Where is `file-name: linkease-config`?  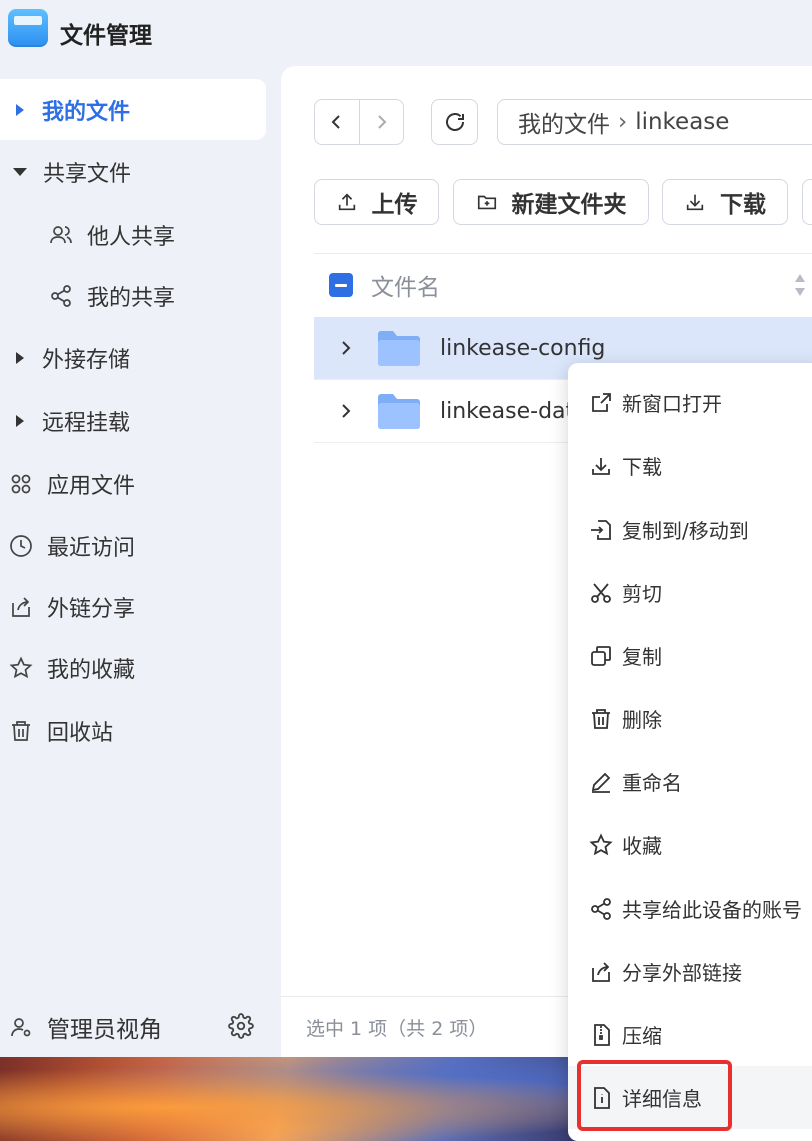 file-name: linkease-config is located at coordinates (523, 348).